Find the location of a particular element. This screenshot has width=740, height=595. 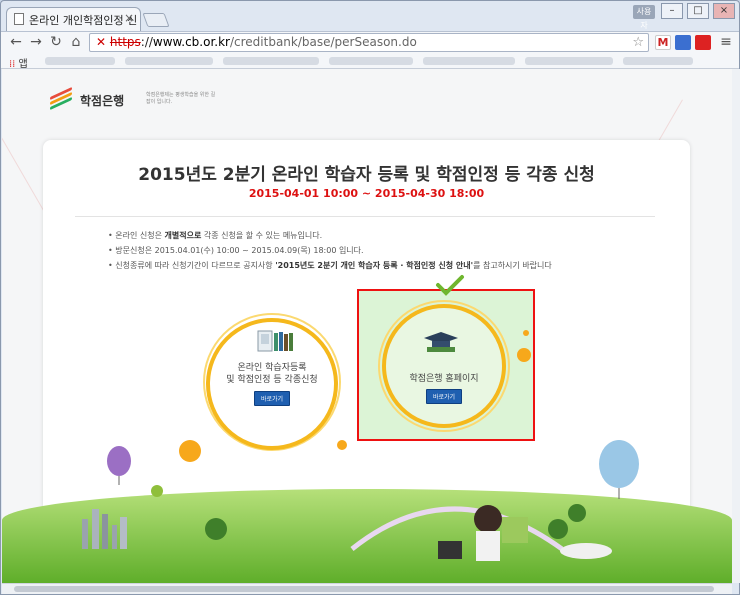

application-period: 2015-04-01 10:00 ~ 2015-04-30 18:00 is located at coordinates (366, 193).